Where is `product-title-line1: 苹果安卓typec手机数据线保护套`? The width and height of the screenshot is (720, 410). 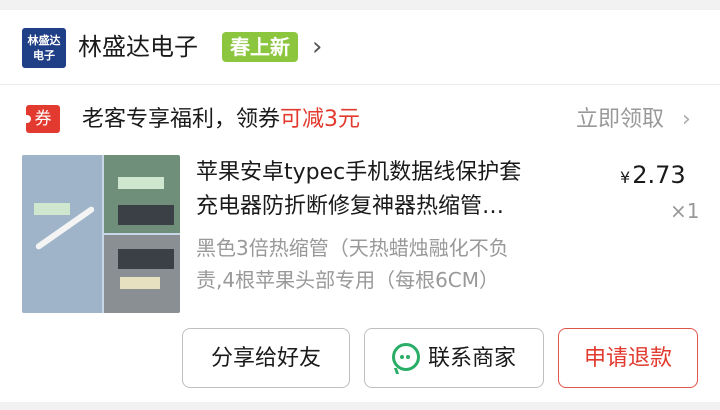
product-title-line1: 苹果安卓typec手机数据线保护套 is located at coordinates (359, 172).